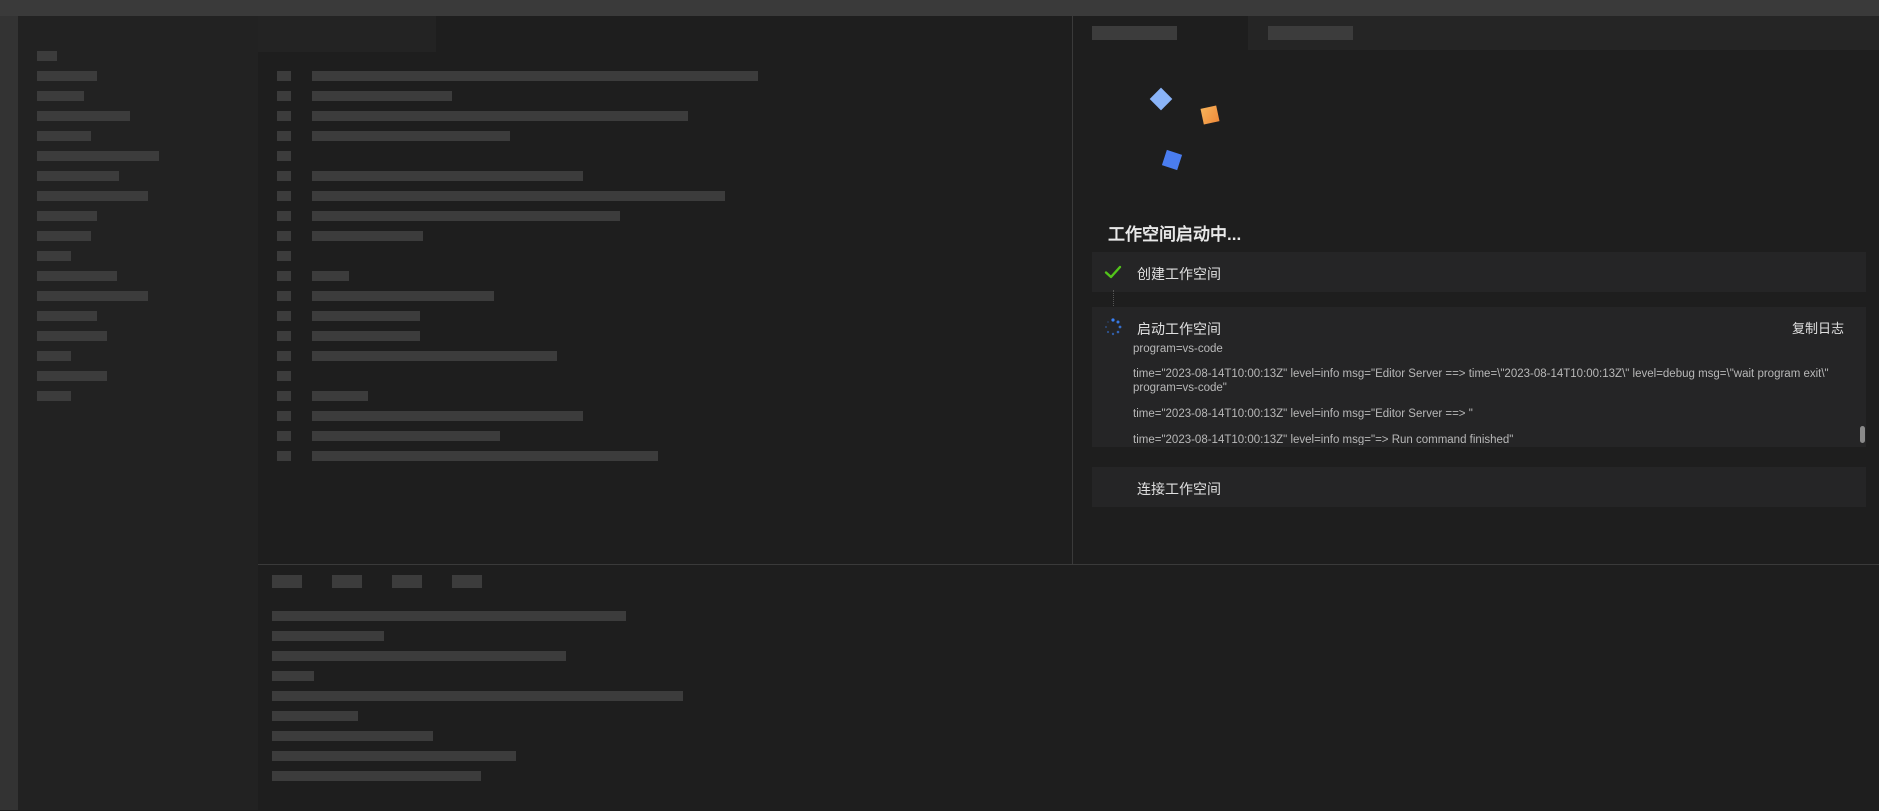 This screenshot has width=1879, height=811. Describe the element at coordinates (1479, 487) in the screenshot. I see `step-connect-workspace: 连接工作空间` at that location.